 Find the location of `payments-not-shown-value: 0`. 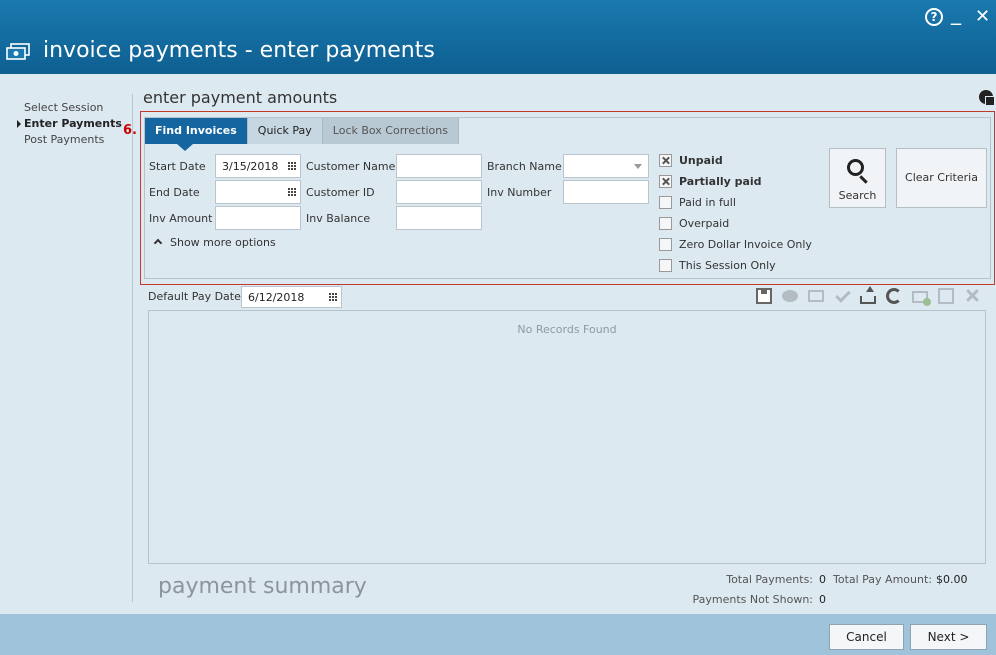

payments-not-shown-value: 0 is located at coordinates (822, 599).